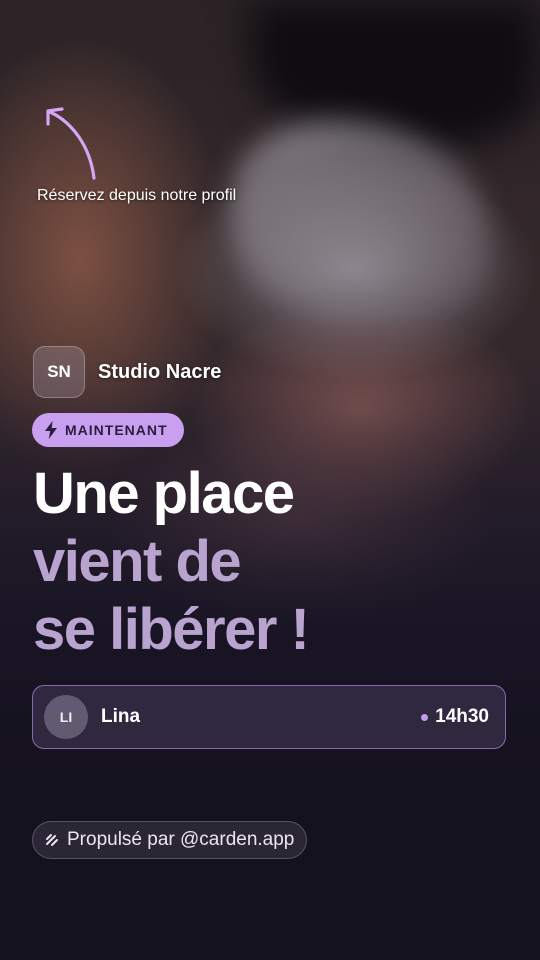 The image size is (540, 960). I want to click on now-badge: MAINTENANT, so click(108, 430).